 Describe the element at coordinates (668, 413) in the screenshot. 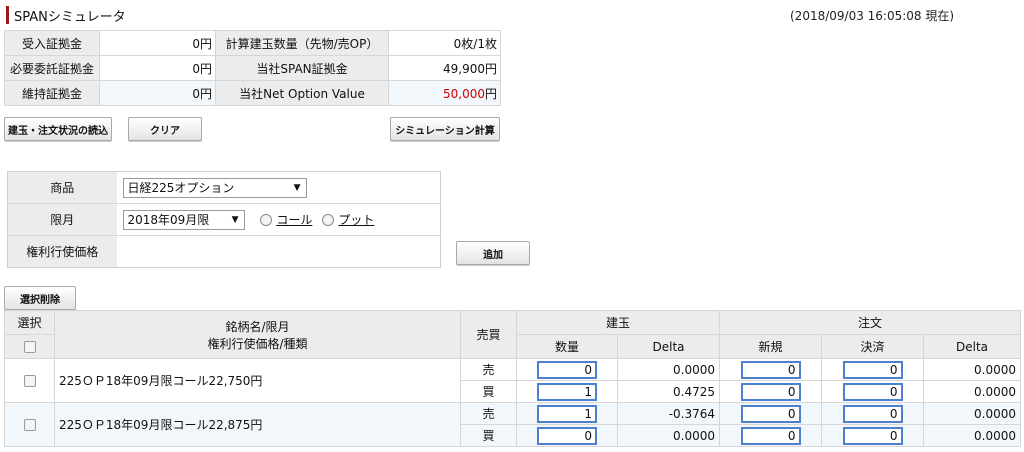

I see `delta-cell: -0.3764` at that location.